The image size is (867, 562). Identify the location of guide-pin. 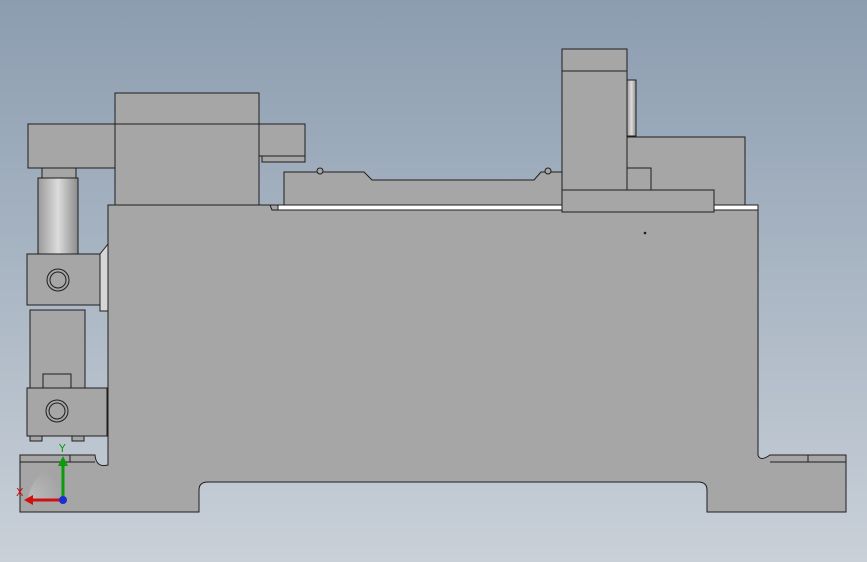
(631, 108).